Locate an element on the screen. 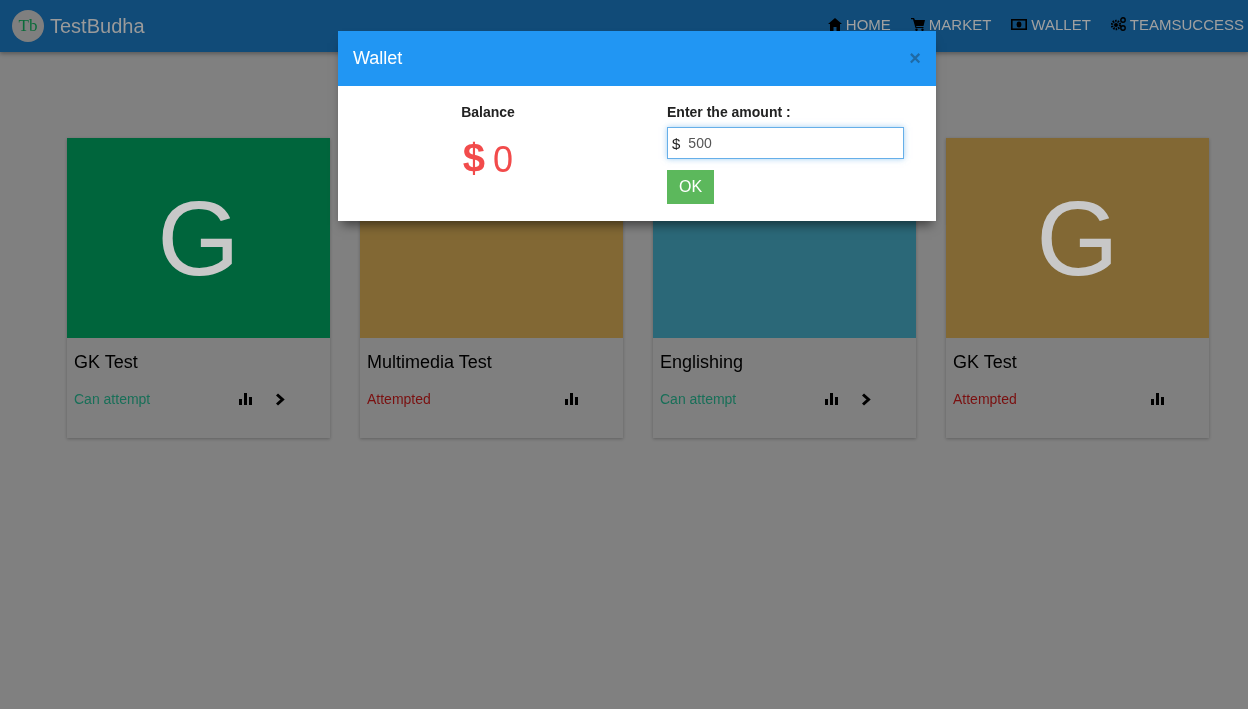 The height and width of the screenshot is (709, 1248). home-icon is located at coordinates (834, 24).